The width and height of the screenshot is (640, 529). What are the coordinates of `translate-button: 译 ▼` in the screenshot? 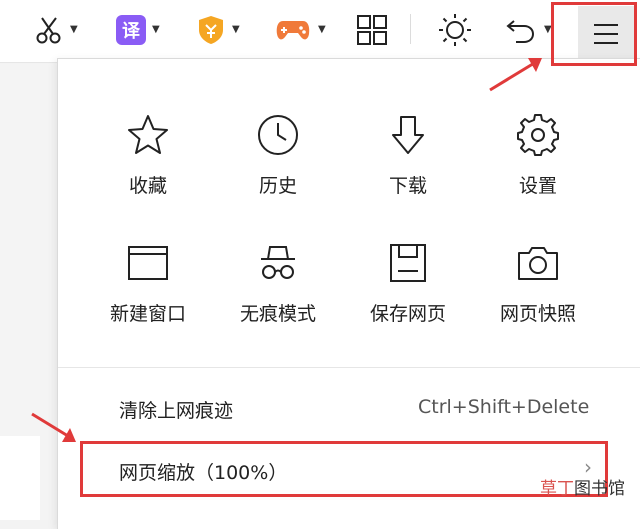 It's located at (138, 30).